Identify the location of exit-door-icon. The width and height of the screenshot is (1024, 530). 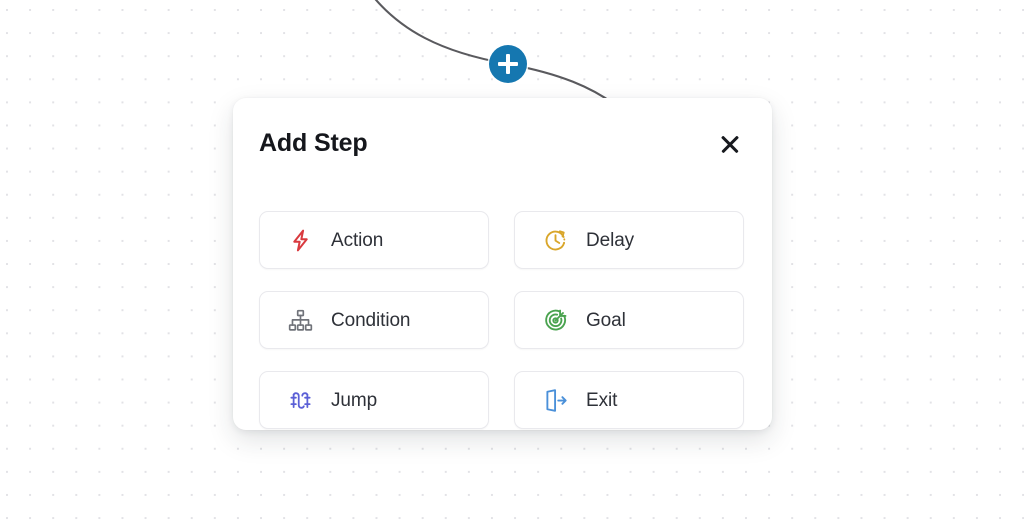
(555, 400).